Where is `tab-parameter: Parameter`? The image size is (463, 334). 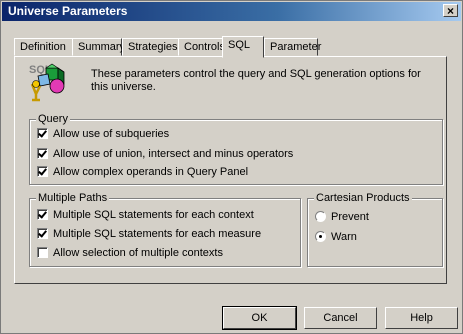 tab-parameter: Parameter is located at coordinates (292, 47).